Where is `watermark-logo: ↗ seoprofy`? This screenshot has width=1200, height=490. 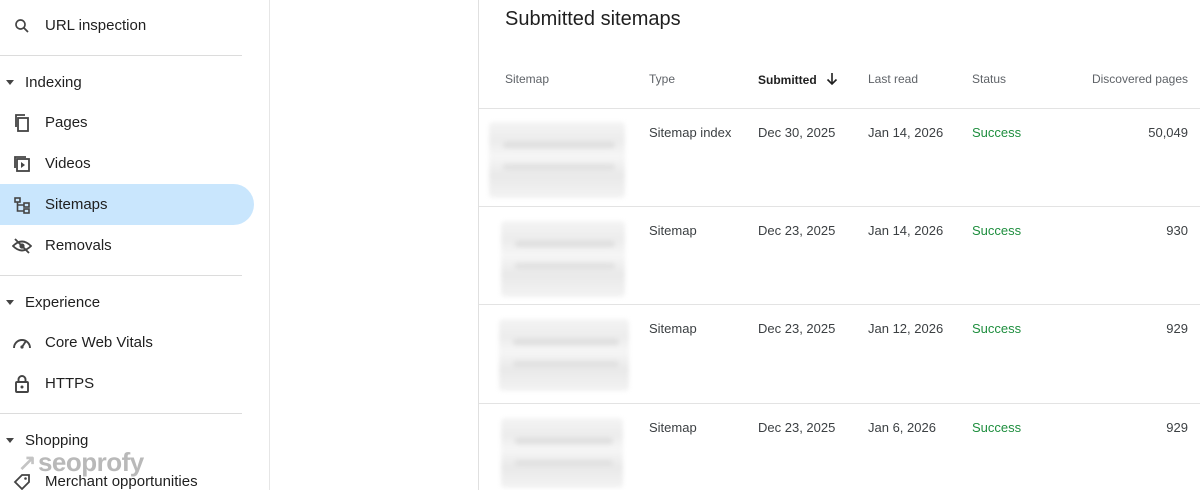
watermark-logo: ↗ seoprofy is located at coordinates (81, 462).